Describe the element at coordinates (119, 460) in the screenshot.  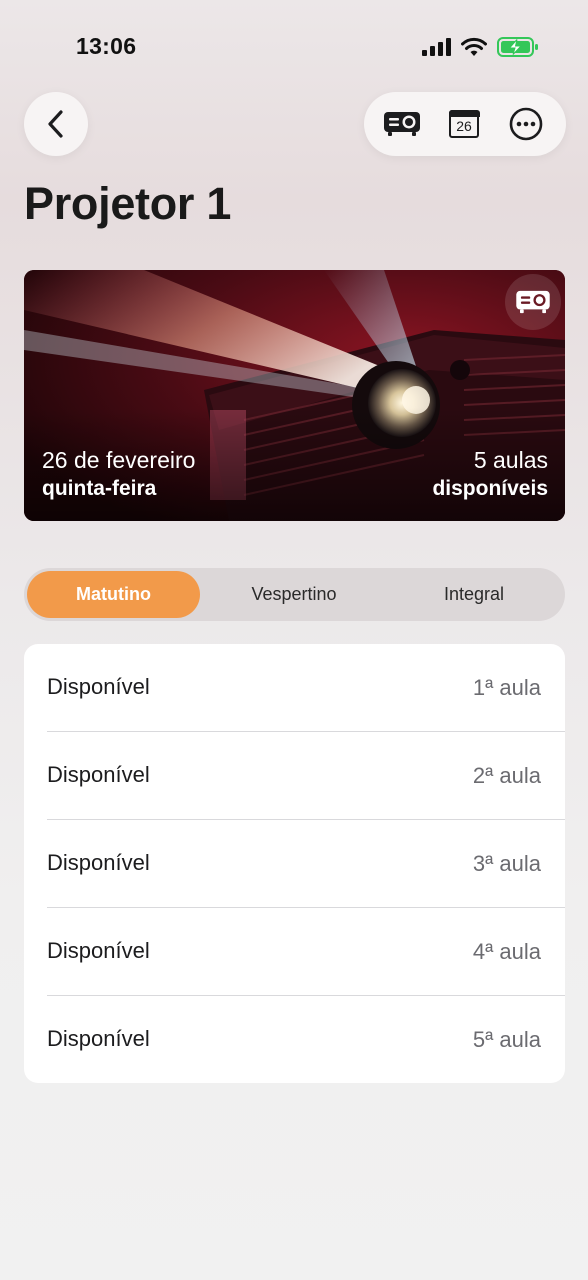
I see `hero-date: 26 de fevereiro` at that location.